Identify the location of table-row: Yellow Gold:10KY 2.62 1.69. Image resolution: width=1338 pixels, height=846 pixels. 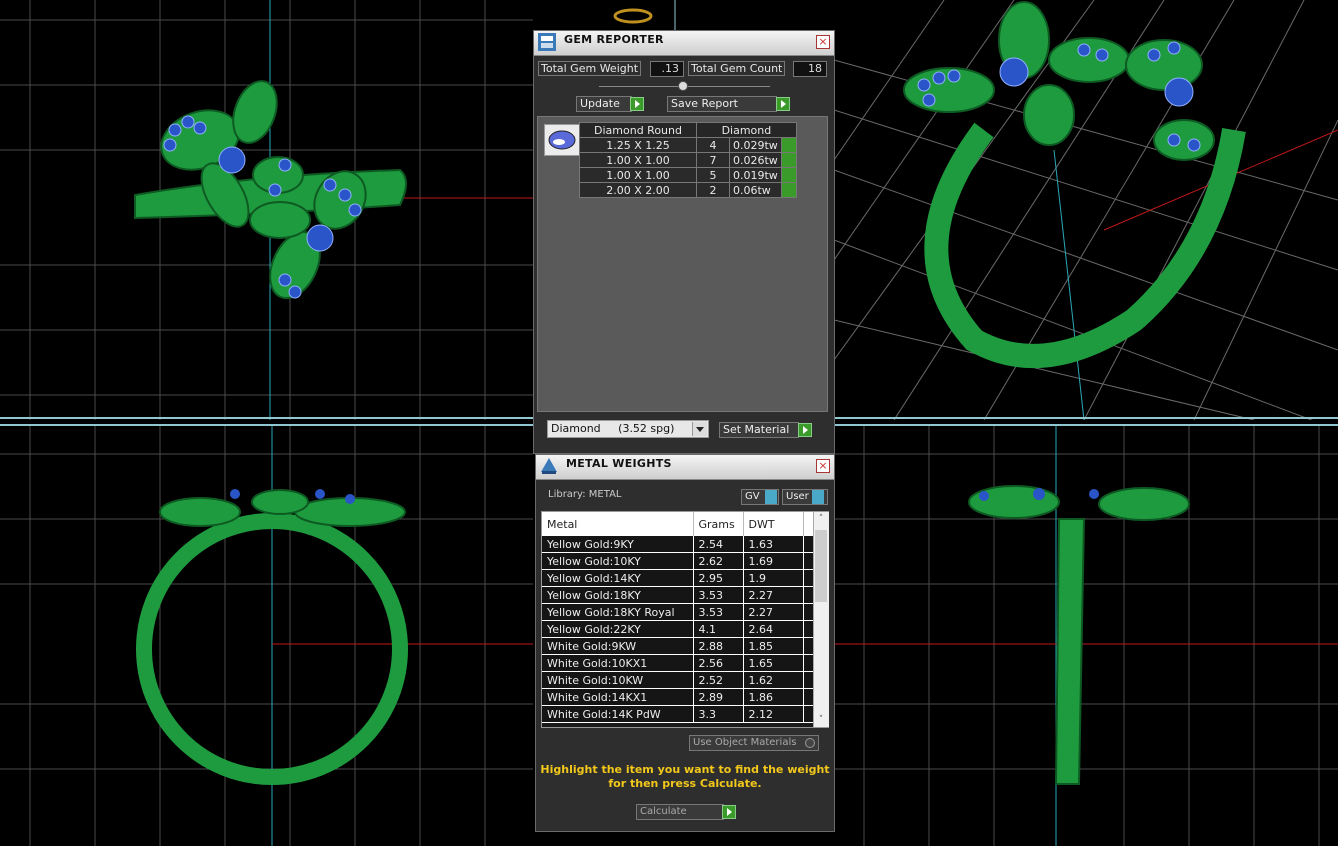
(678, 561).